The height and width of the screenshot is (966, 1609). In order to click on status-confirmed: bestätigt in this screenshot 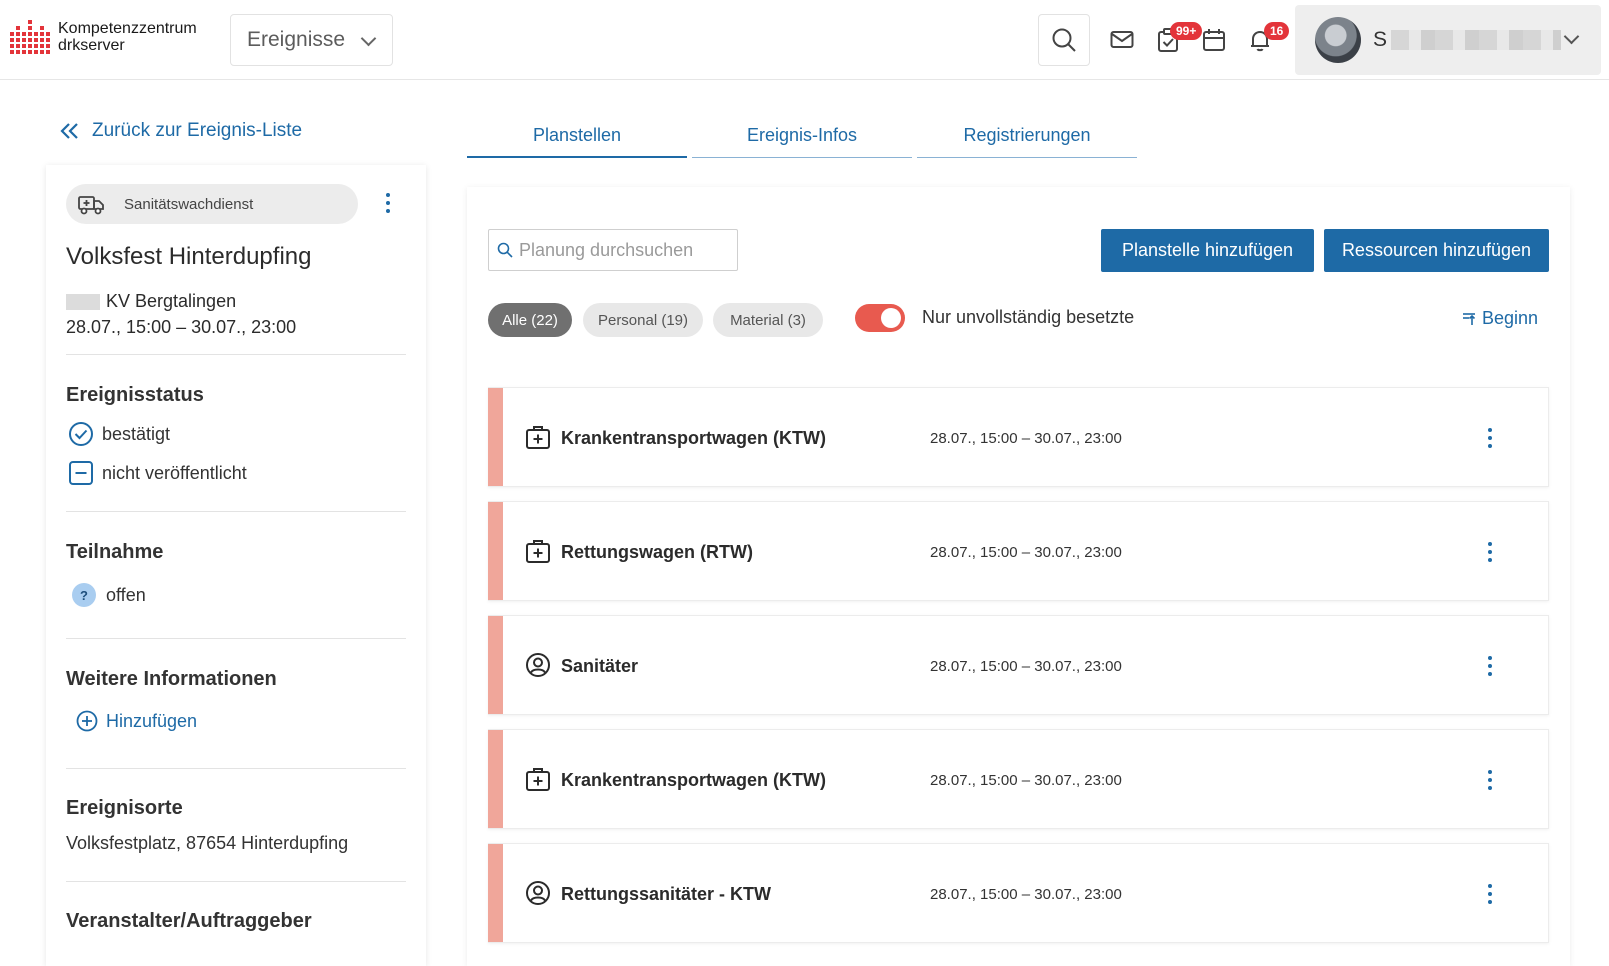, I will do `click(119, 434)`.